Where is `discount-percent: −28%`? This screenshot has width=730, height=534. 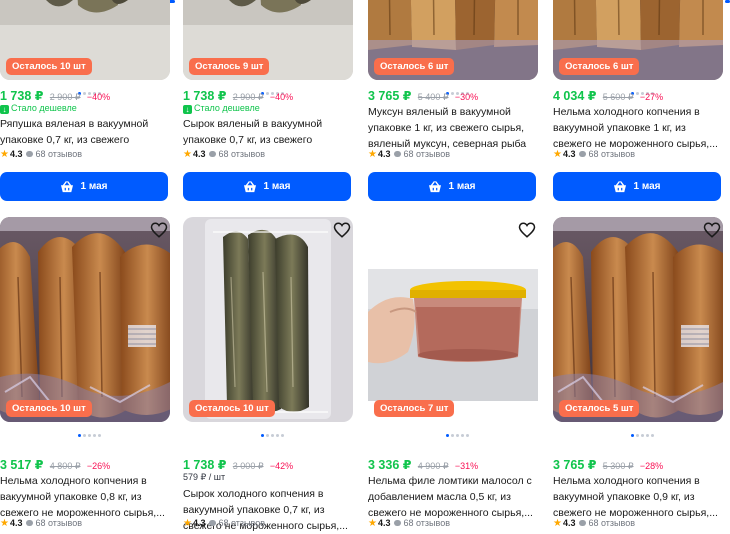
discount-percent: −28% is located at coordinates (651, 466).